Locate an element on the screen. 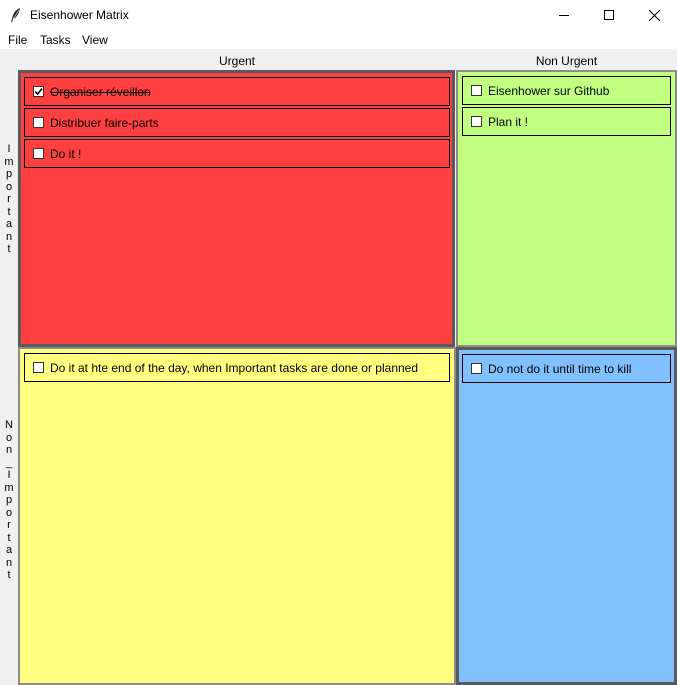 This screenshot has width=677, height=685. maximize-button is located at coordinates (609, 15).